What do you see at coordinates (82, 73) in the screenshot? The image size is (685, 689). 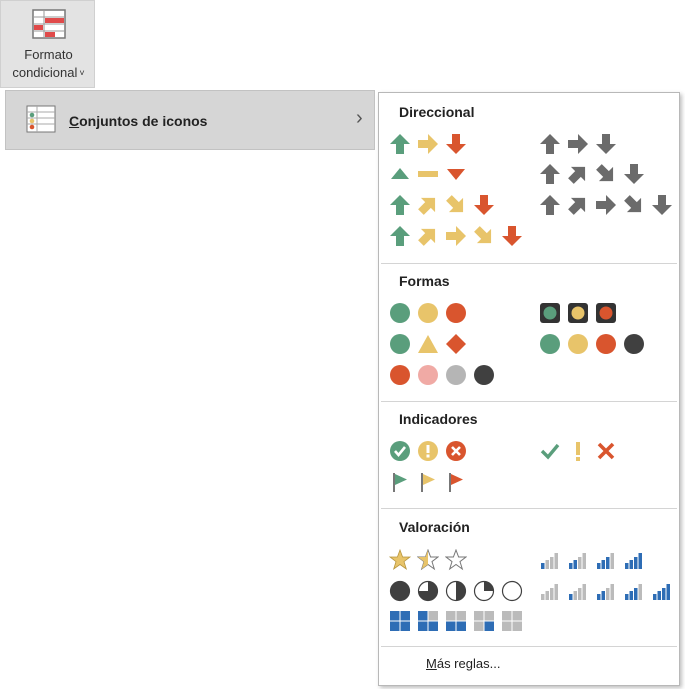 I see `dropdown-caret-icon: ˅` at bounding box center [82, 73].